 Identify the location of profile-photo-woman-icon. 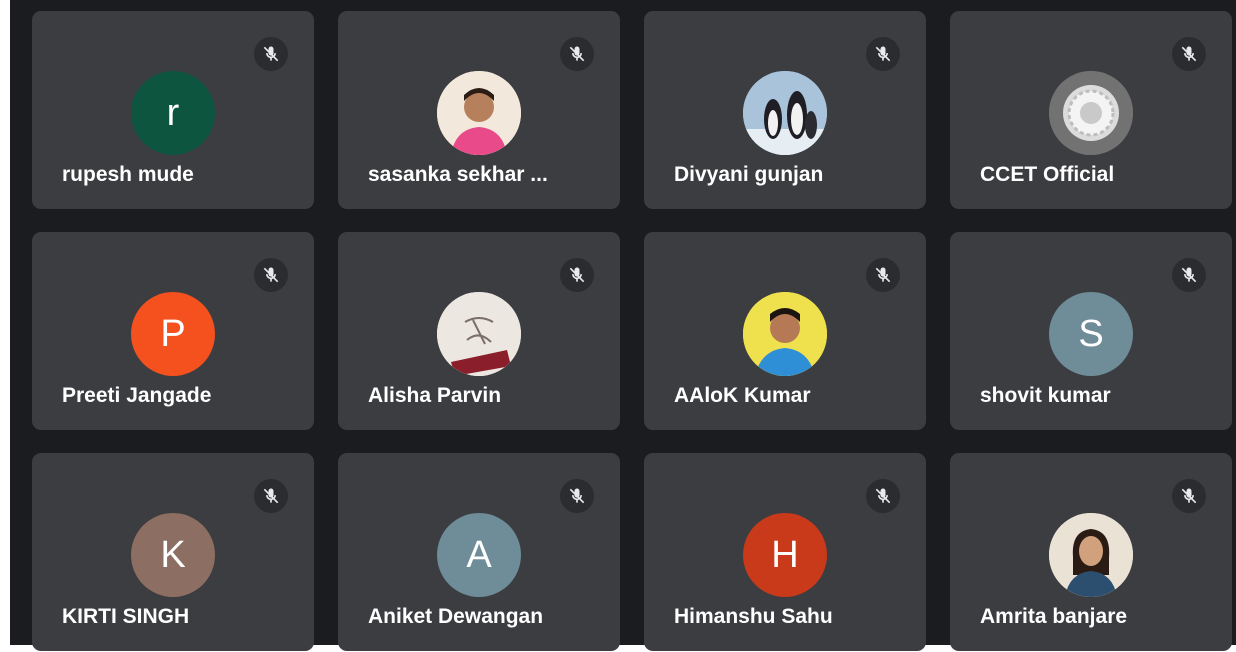
(1091, 555).